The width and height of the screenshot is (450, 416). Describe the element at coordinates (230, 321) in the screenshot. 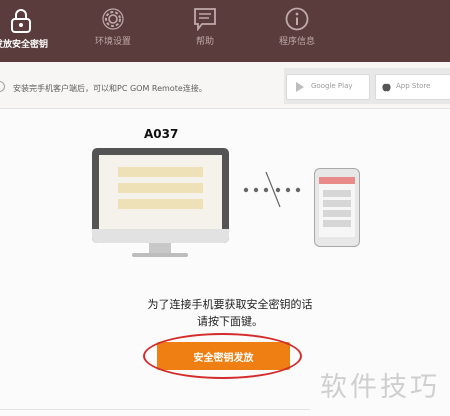

I see `message-line-2: 请按下面键。` at that location.